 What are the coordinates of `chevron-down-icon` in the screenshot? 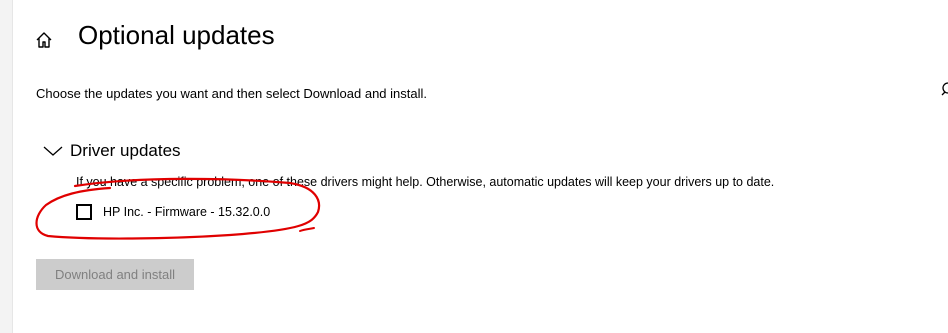 It's located at (53, 151).